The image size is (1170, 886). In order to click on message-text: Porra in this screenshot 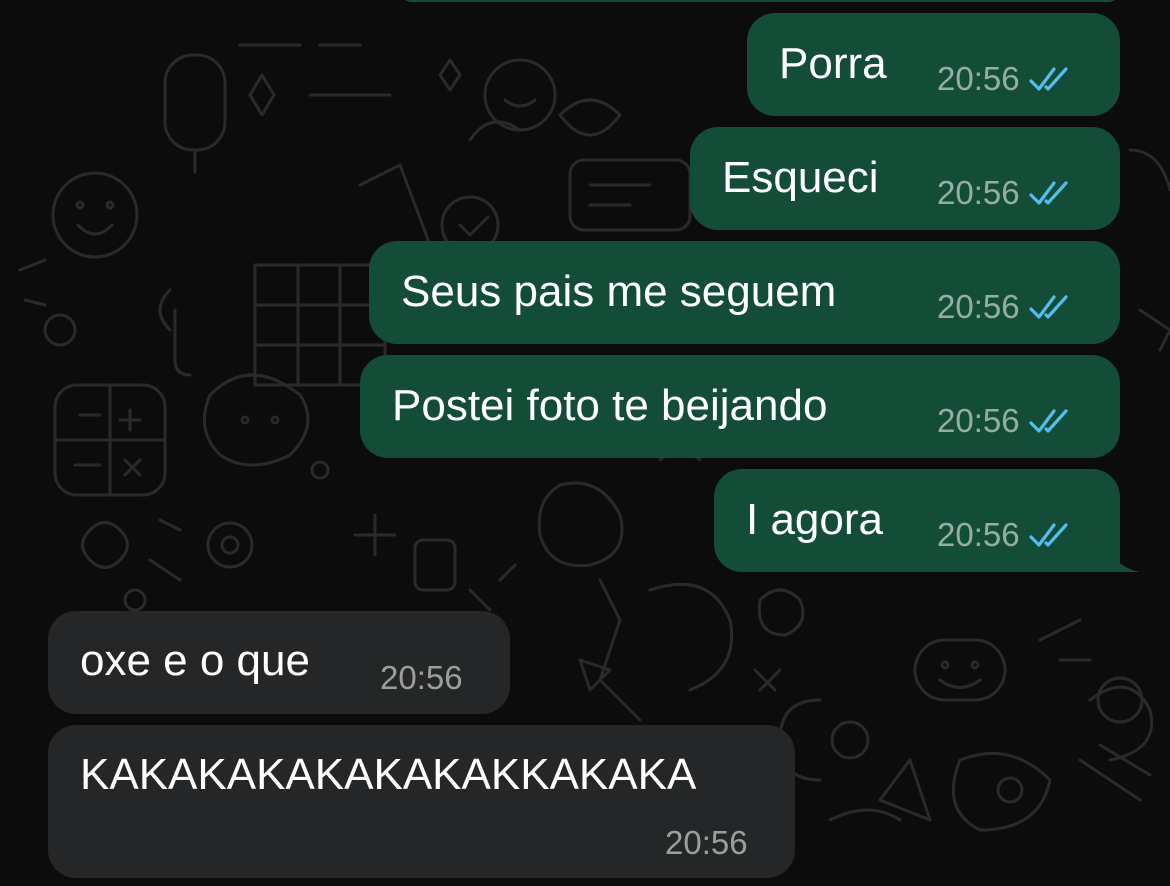, I will do `click(833, 63)`.